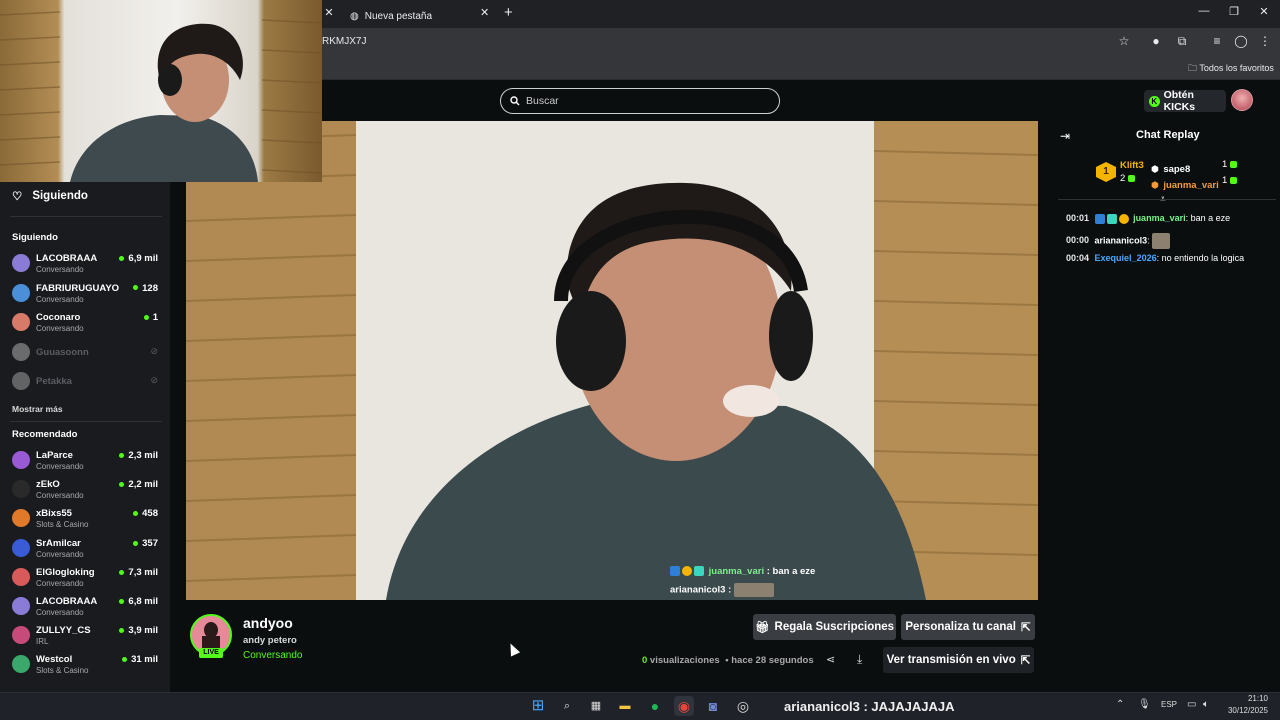  What do you see at coordinates (683, 660) in the screenshot?
I see `views-label: visualizaciones` at bounding box center [683, 660].